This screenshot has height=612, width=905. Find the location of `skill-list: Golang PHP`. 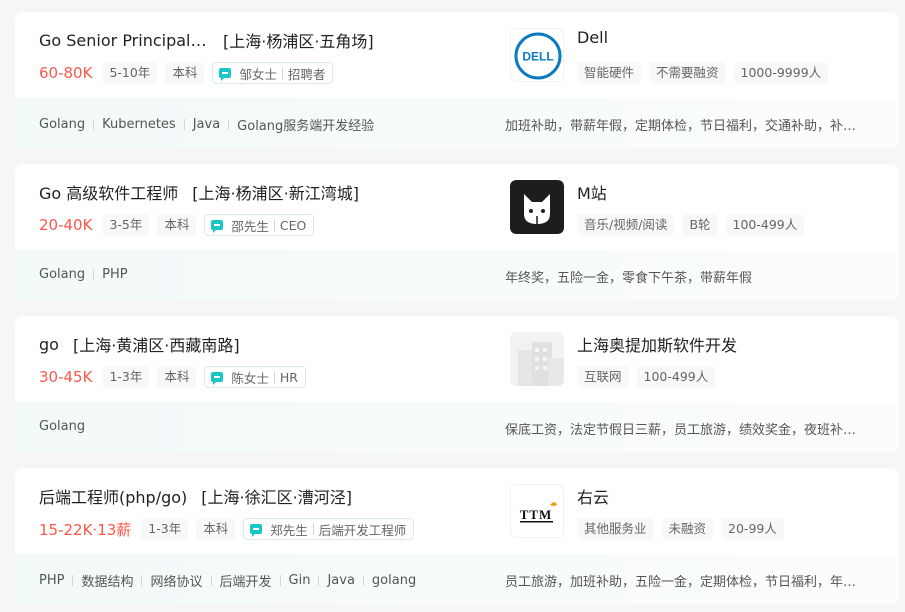

skill-list: Golang PHP is located at coordinates (83, 274).